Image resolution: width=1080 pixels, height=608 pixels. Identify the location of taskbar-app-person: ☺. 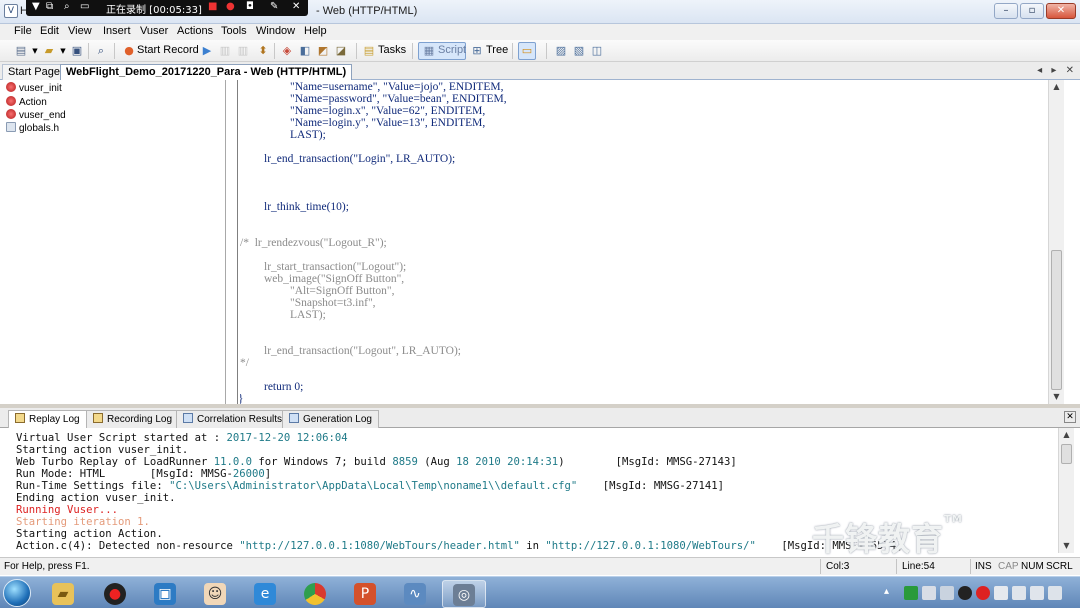
(216, 594).